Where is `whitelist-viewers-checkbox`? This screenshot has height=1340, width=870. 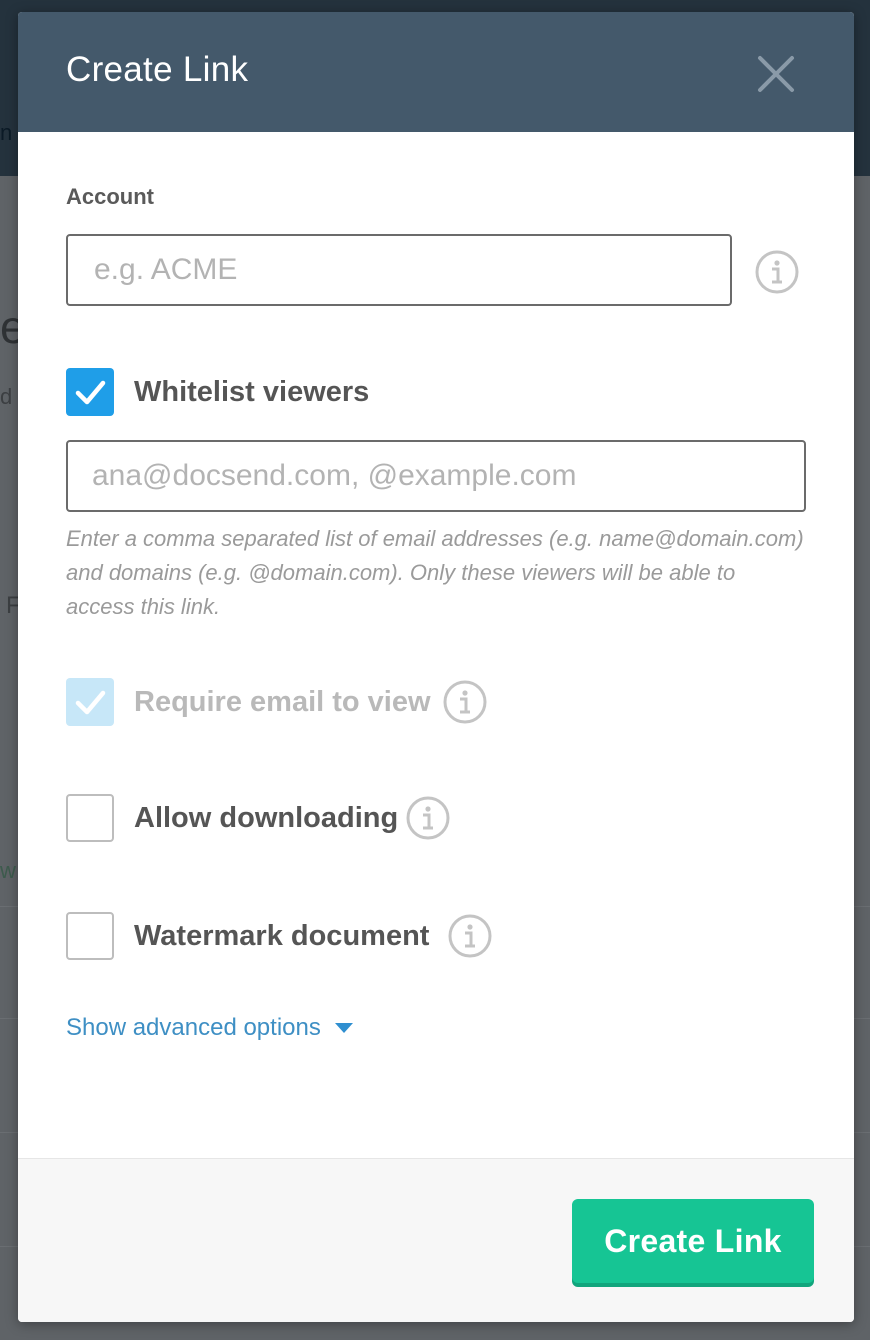 whitelist-viewers-checkbox is located at coordinates (90, 392).